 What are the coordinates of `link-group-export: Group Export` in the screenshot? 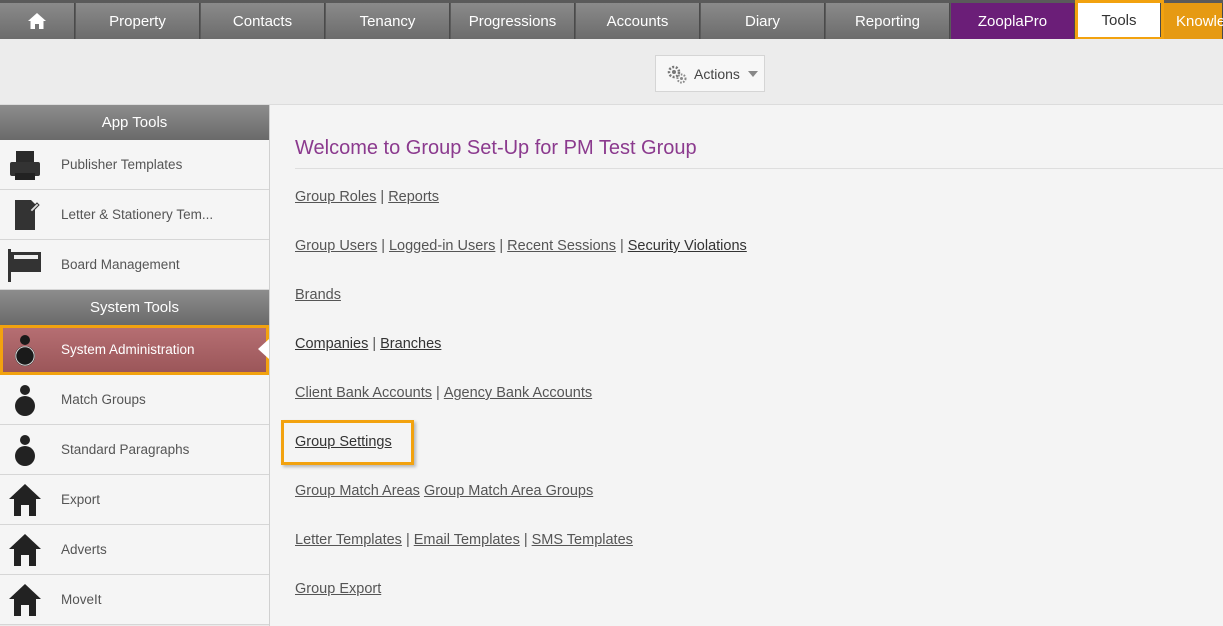 It's located at (338, 589).